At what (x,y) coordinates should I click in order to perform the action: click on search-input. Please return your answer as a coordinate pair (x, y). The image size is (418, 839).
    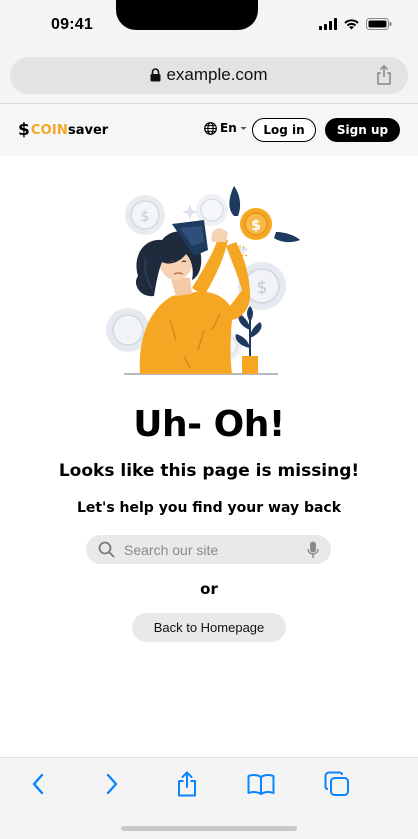
    Looking at the image, I should click on (209, 549).